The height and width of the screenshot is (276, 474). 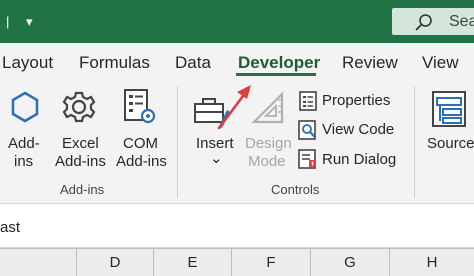 I want to click on column-header-d: D, so click(x=115, y=262).